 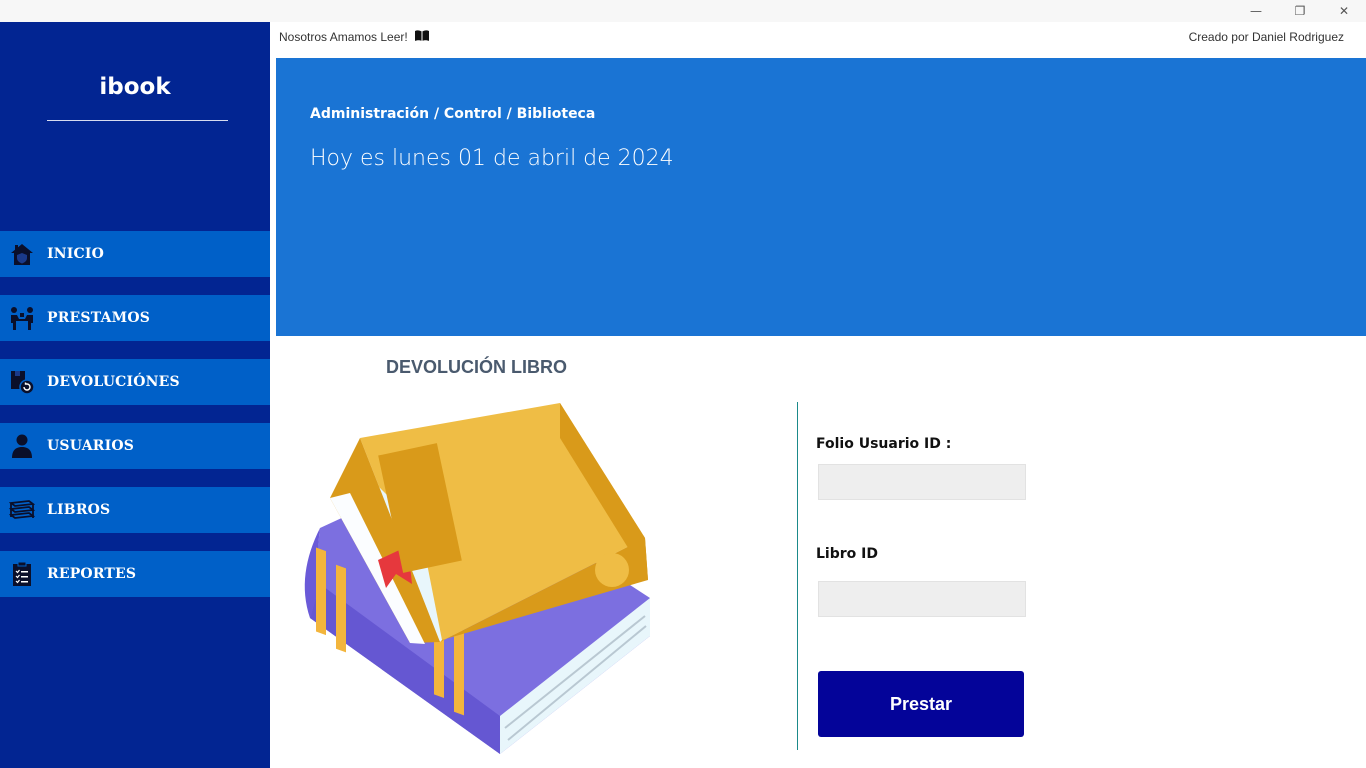 I want to click on sidebar-item-prestamos: PRESTAMOS, so click(x=135, y=318).